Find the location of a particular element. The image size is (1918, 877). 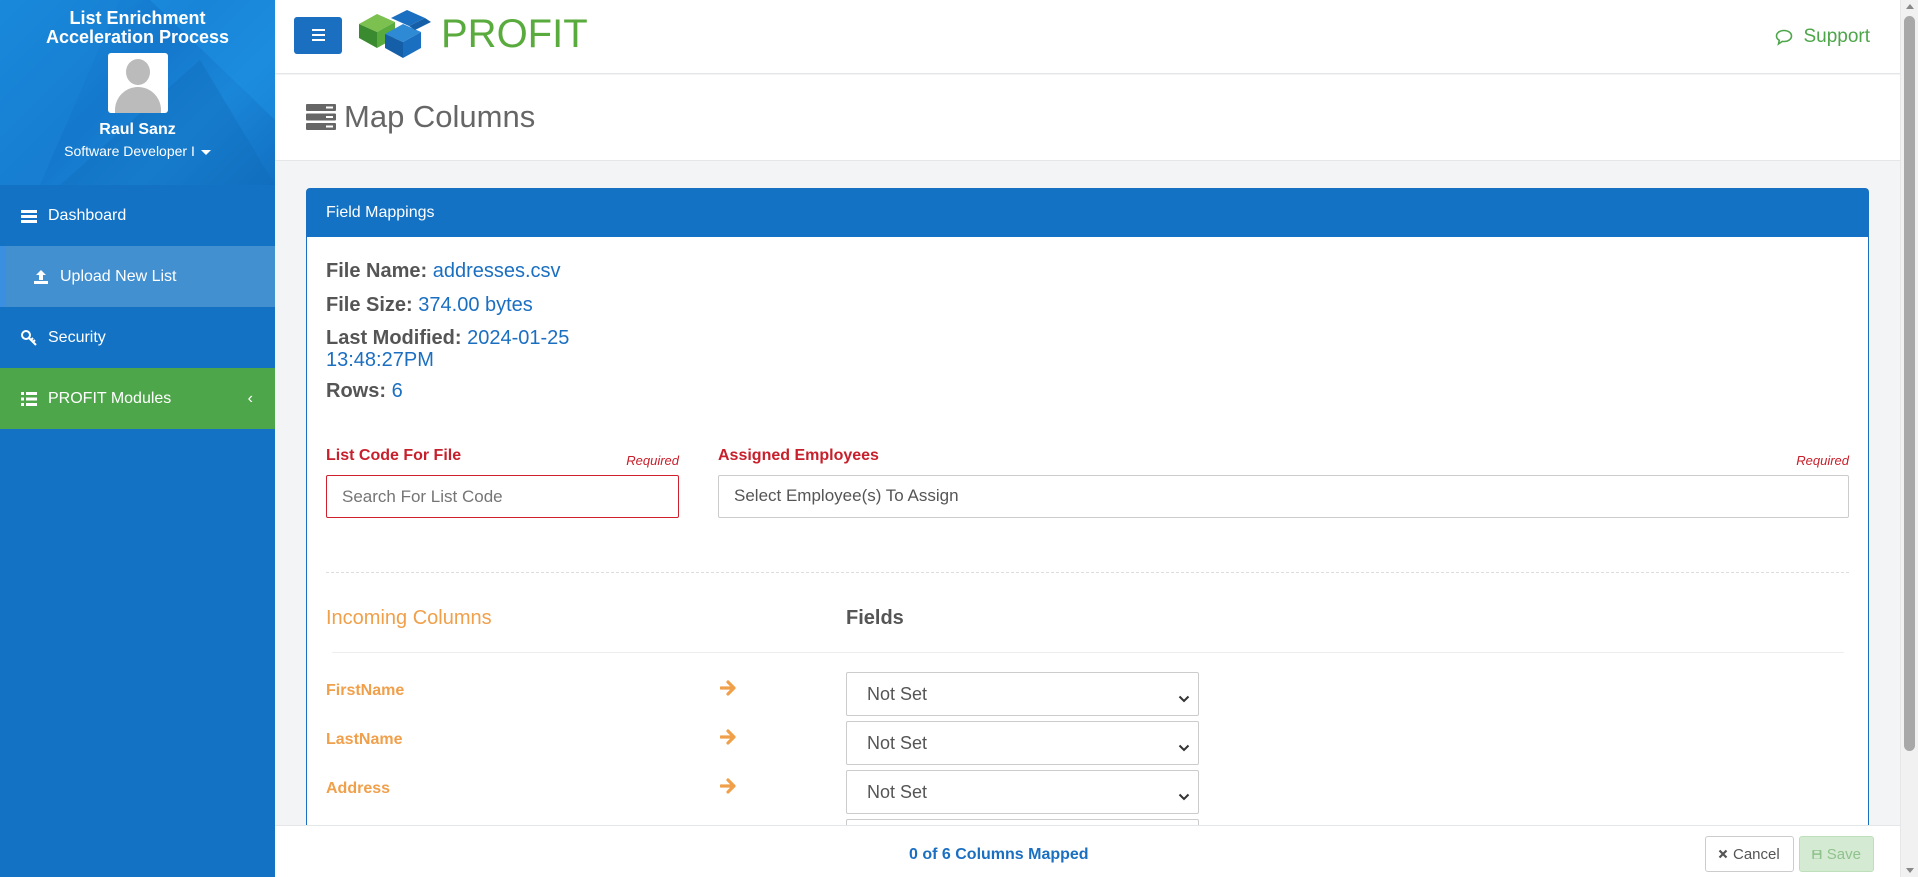

last-modified-date: 2024-01-25 is located at coordinates (518, 338).